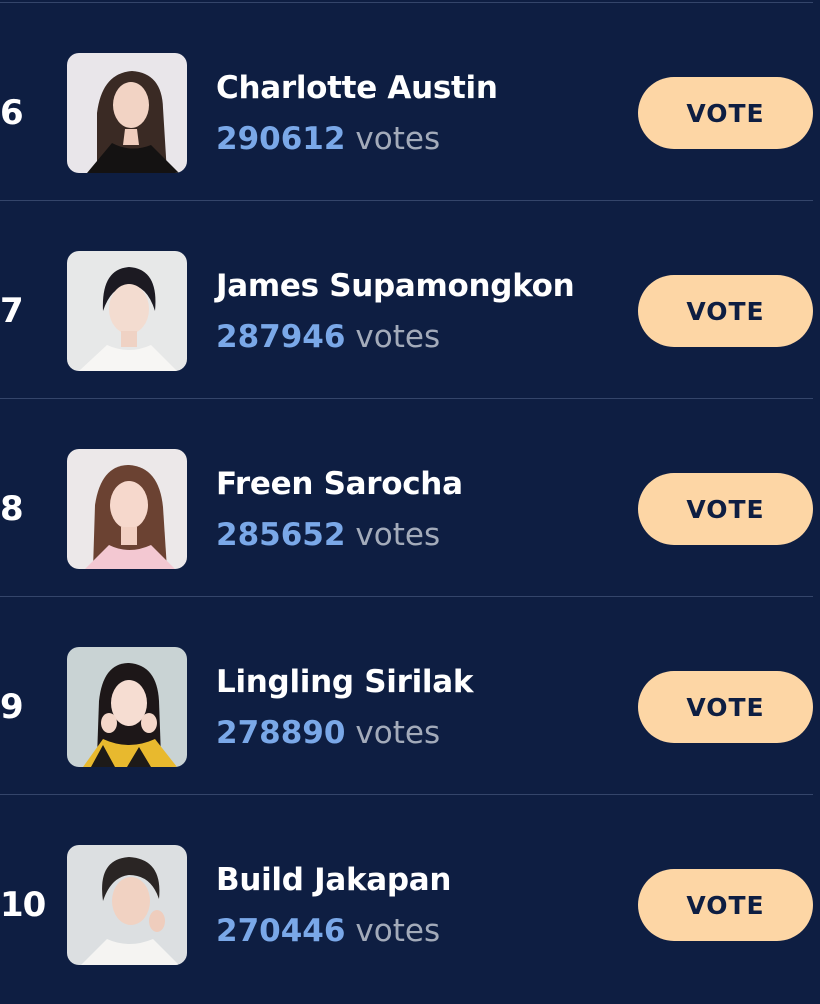  I want to click on rank-number: 6, so click(20, 113).